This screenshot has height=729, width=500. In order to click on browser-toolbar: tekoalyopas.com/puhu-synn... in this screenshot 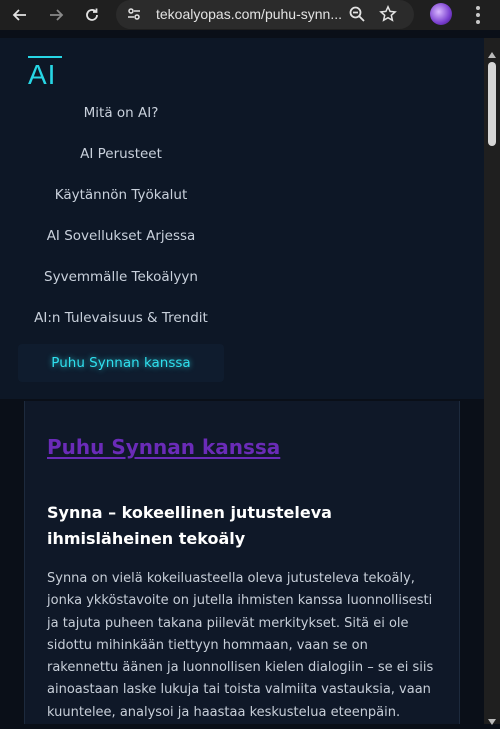, I will do `click(250, 15)`.